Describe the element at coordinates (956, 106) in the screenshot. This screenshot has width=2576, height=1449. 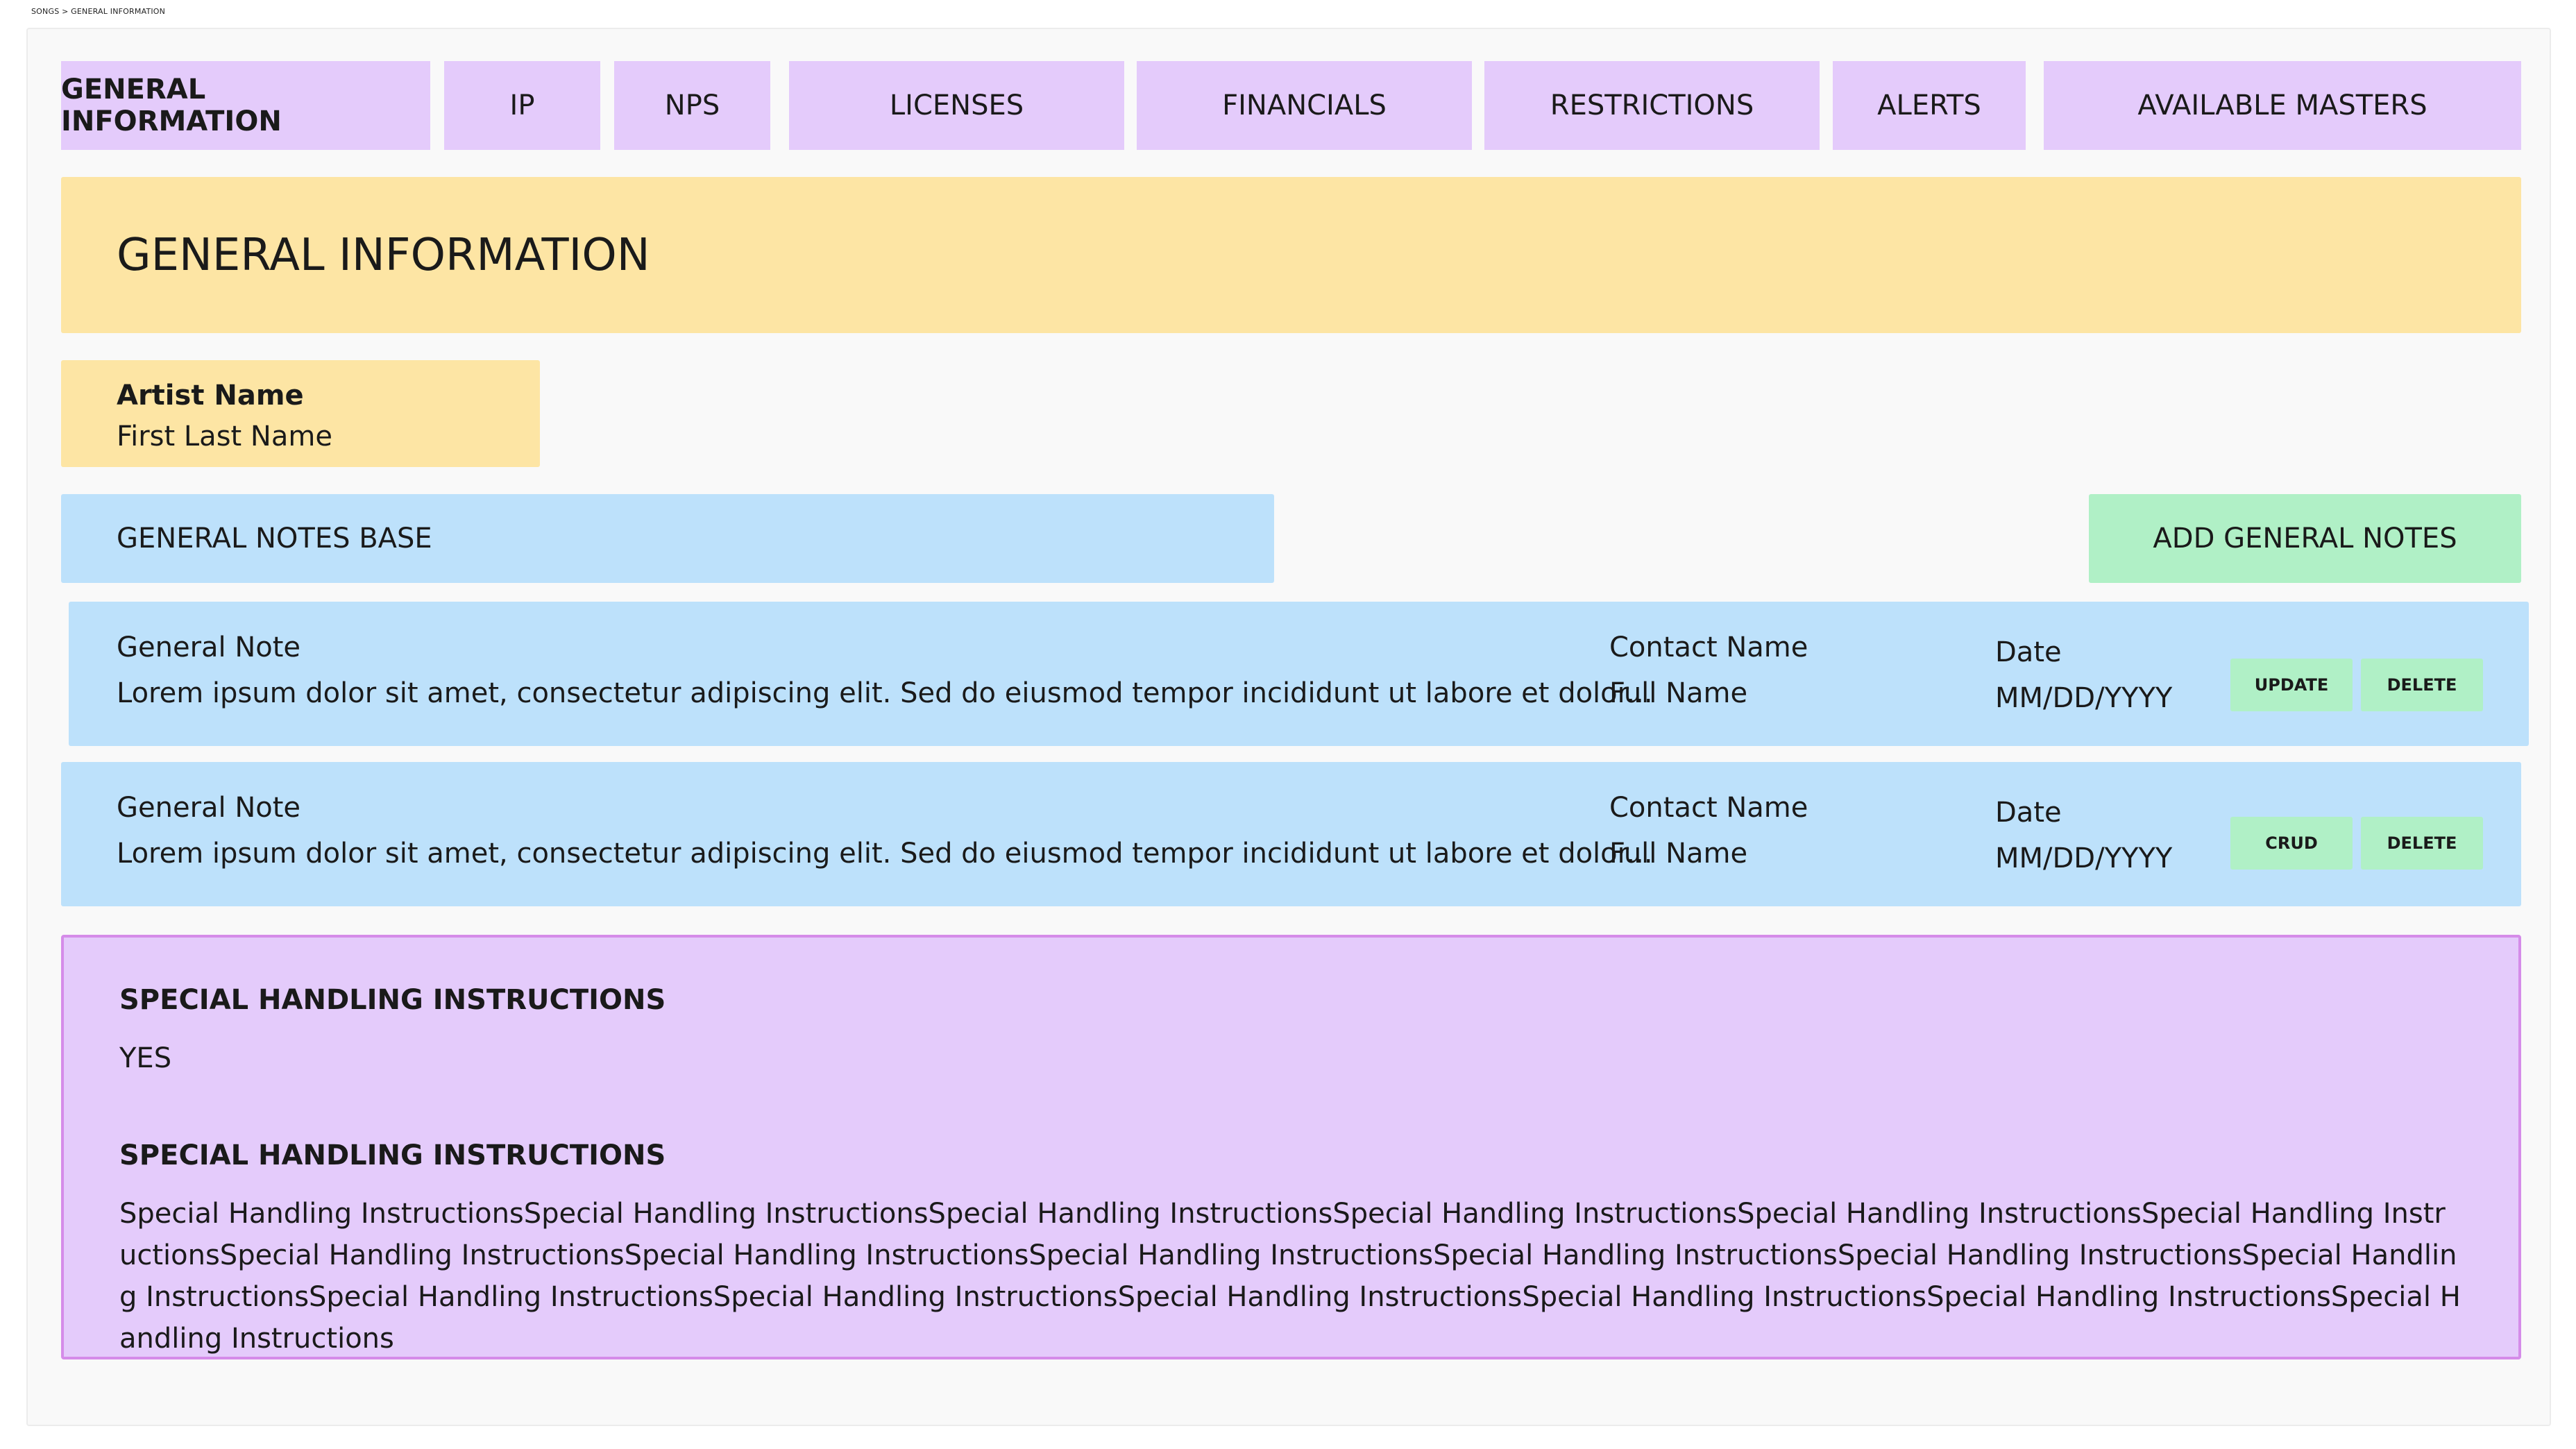
I see `tab-licenses: LICENSES` at that location.